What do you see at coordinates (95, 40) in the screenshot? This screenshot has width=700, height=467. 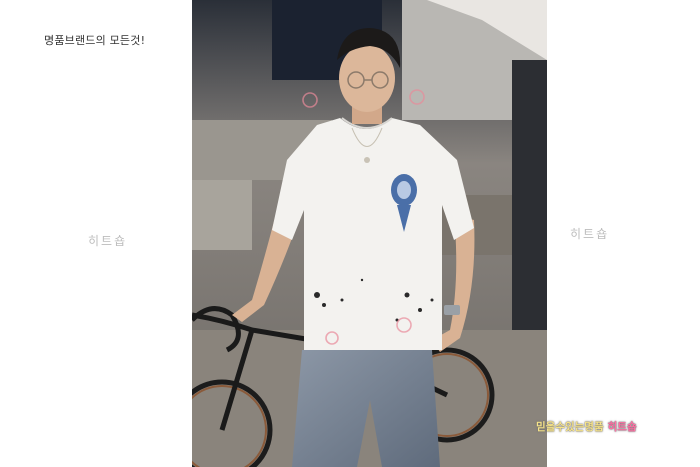 I see `slogan-text: 명품브랜드의 모든것!` at bounding box center [95, 40].